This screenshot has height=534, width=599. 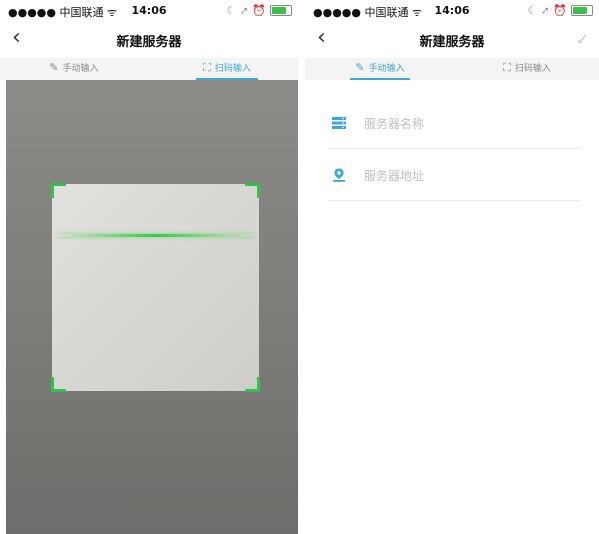 I want to click on scan-frame, so click(x=155, y=287).